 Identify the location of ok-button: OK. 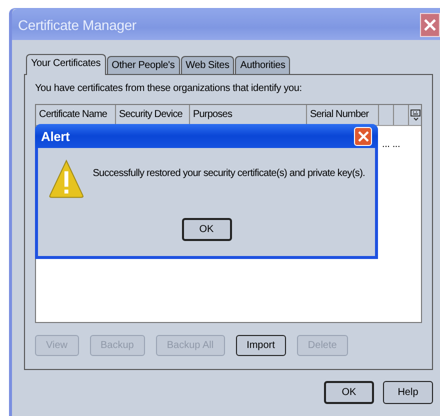
(207, 229).